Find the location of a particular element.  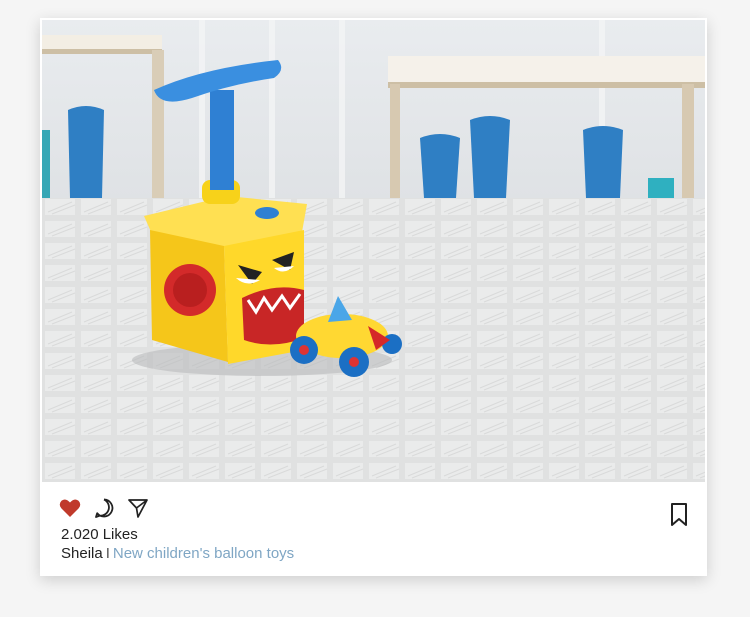

caption-description: New children's balloon toys is located at coordinates (203, 553).